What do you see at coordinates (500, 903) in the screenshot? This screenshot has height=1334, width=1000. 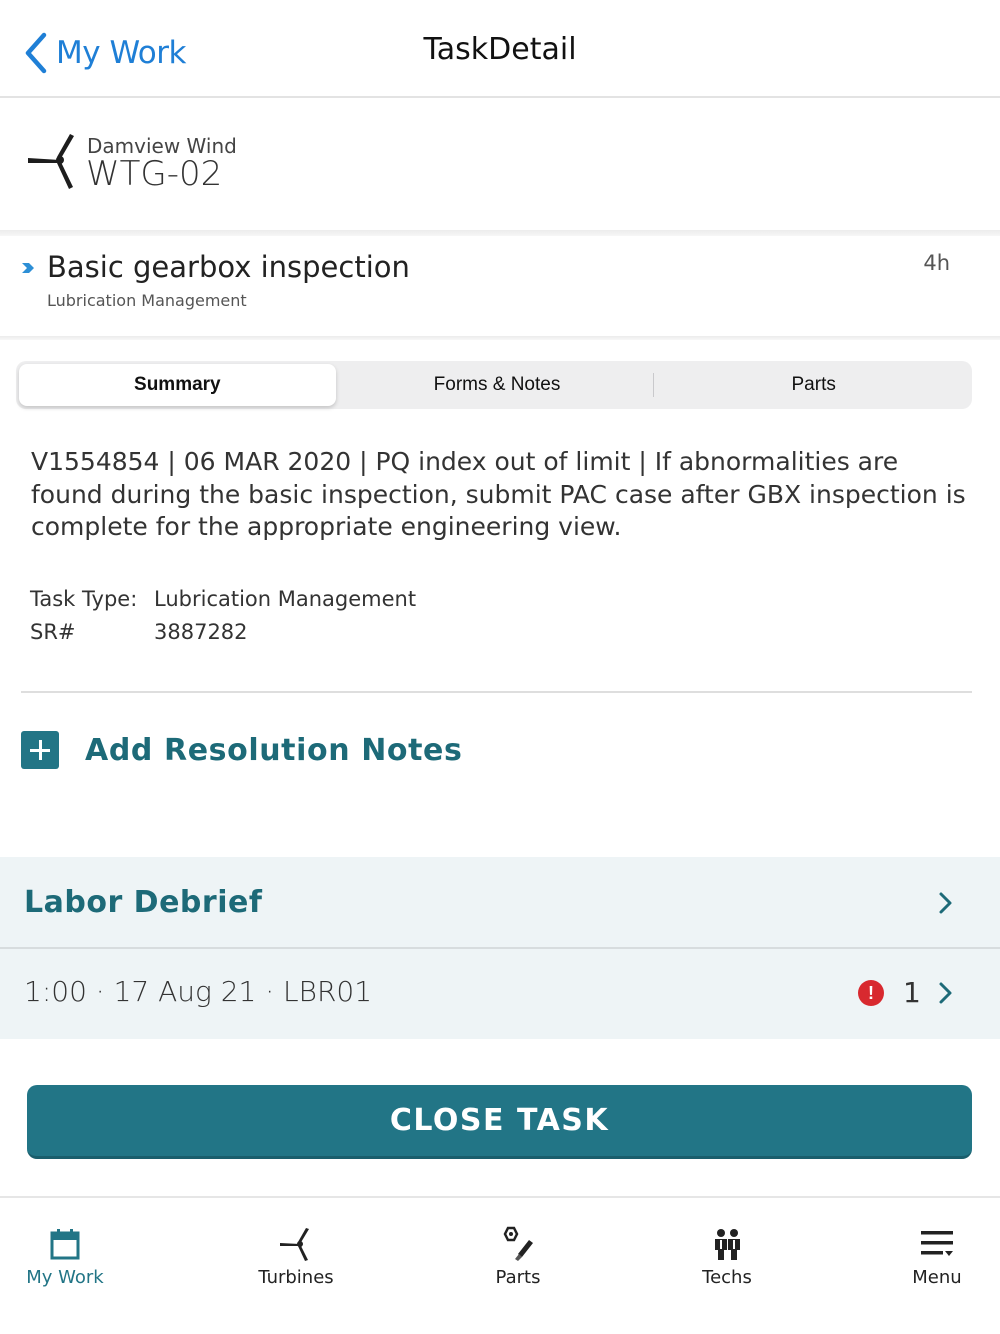 I see `labor-debrief-header: Labor Debrief` at bounding box center [500, 903].